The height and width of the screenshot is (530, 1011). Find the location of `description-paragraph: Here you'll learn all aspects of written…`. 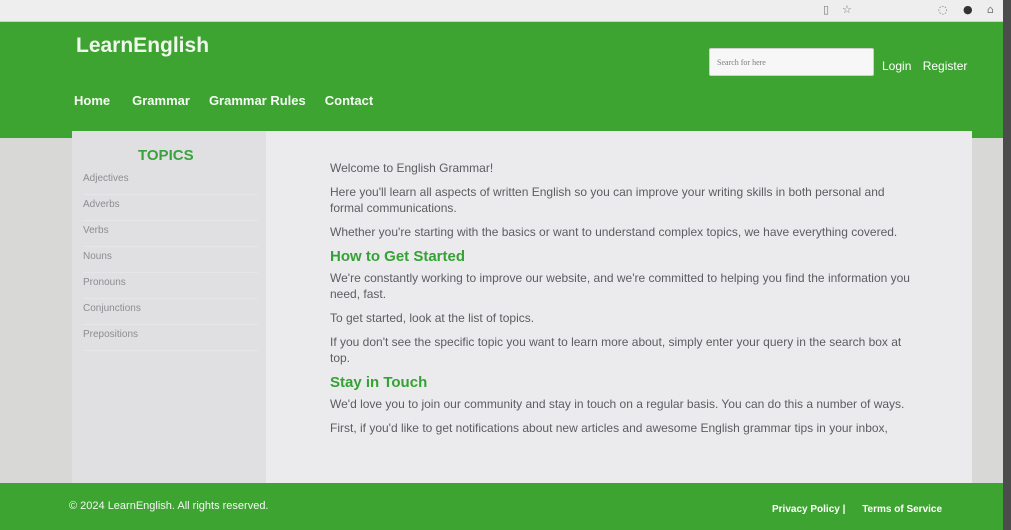

description-paragraph: Here you'll learn all aspects of written… is located at coordinates (607, 200).